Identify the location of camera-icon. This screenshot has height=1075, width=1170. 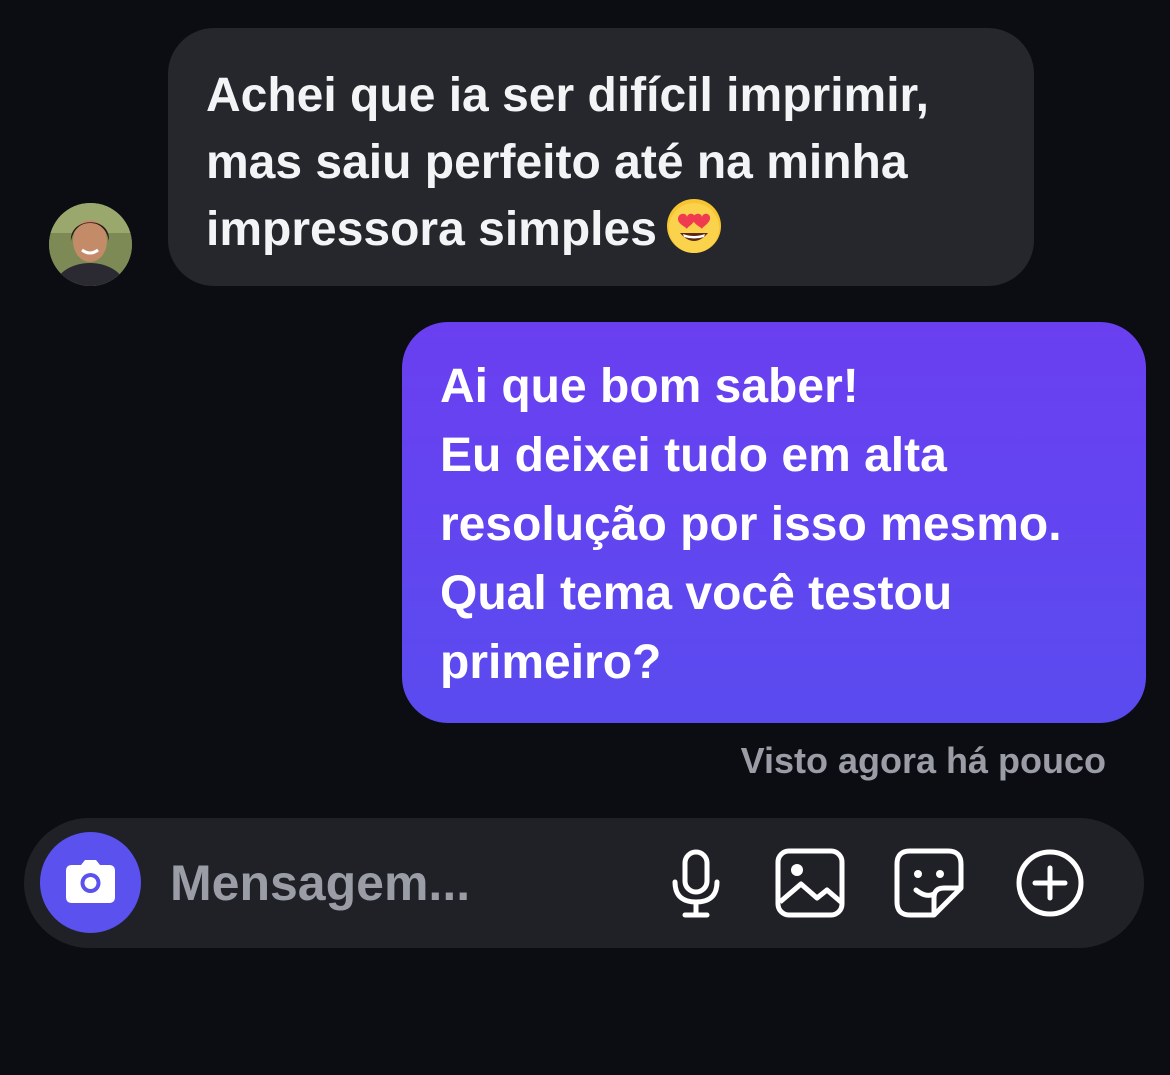
(90, 881).